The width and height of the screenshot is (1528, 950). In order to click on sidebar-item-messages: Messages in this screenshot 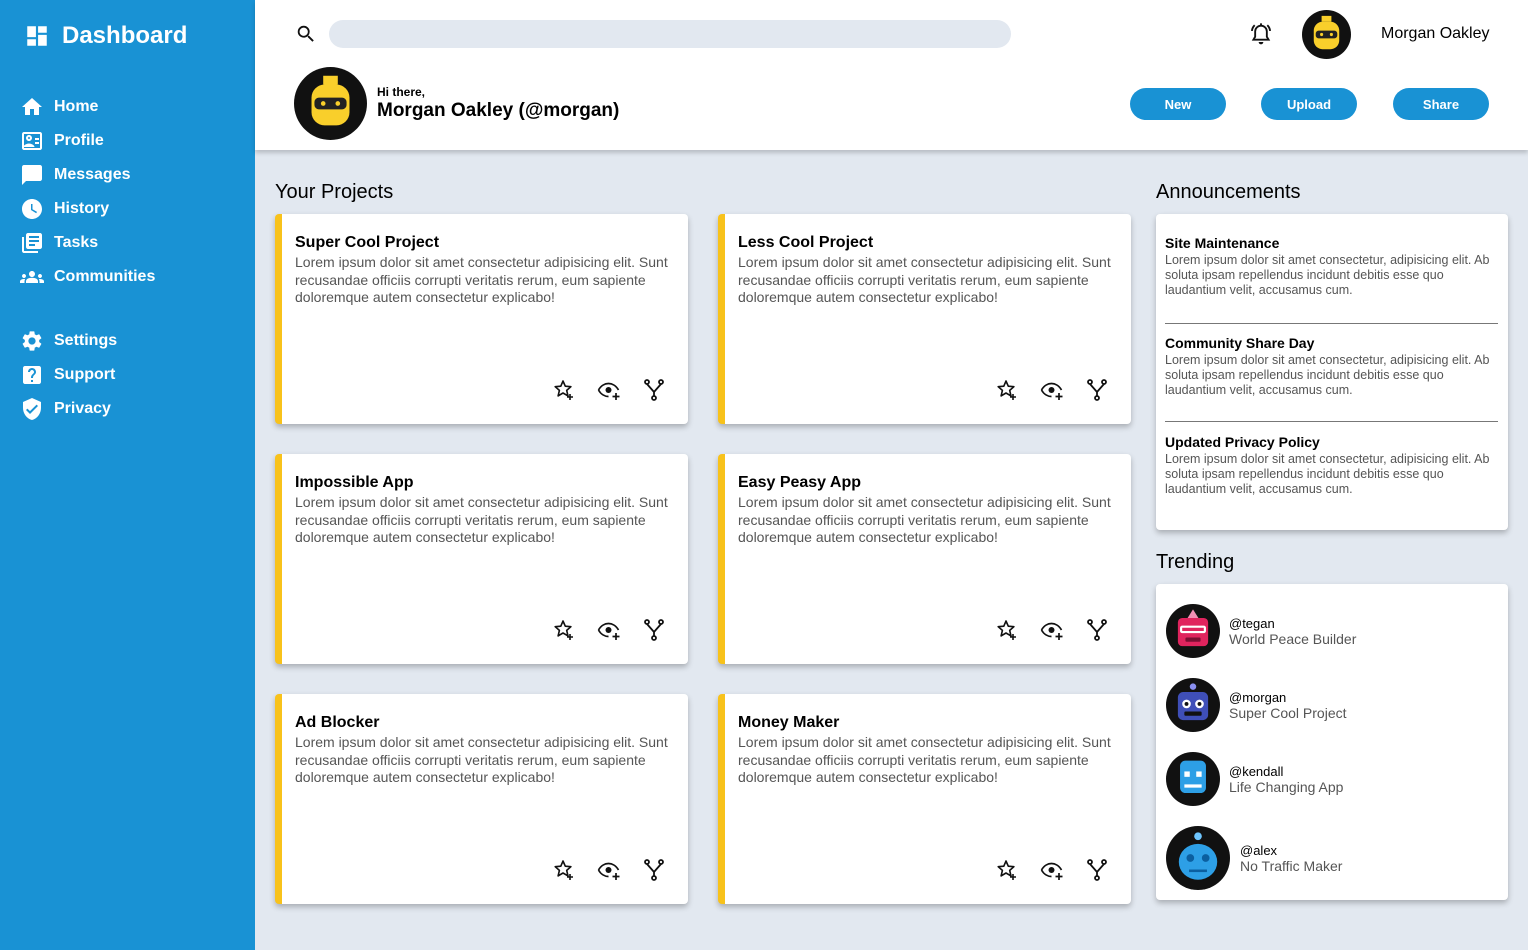, I will do `click(87, 175)`.